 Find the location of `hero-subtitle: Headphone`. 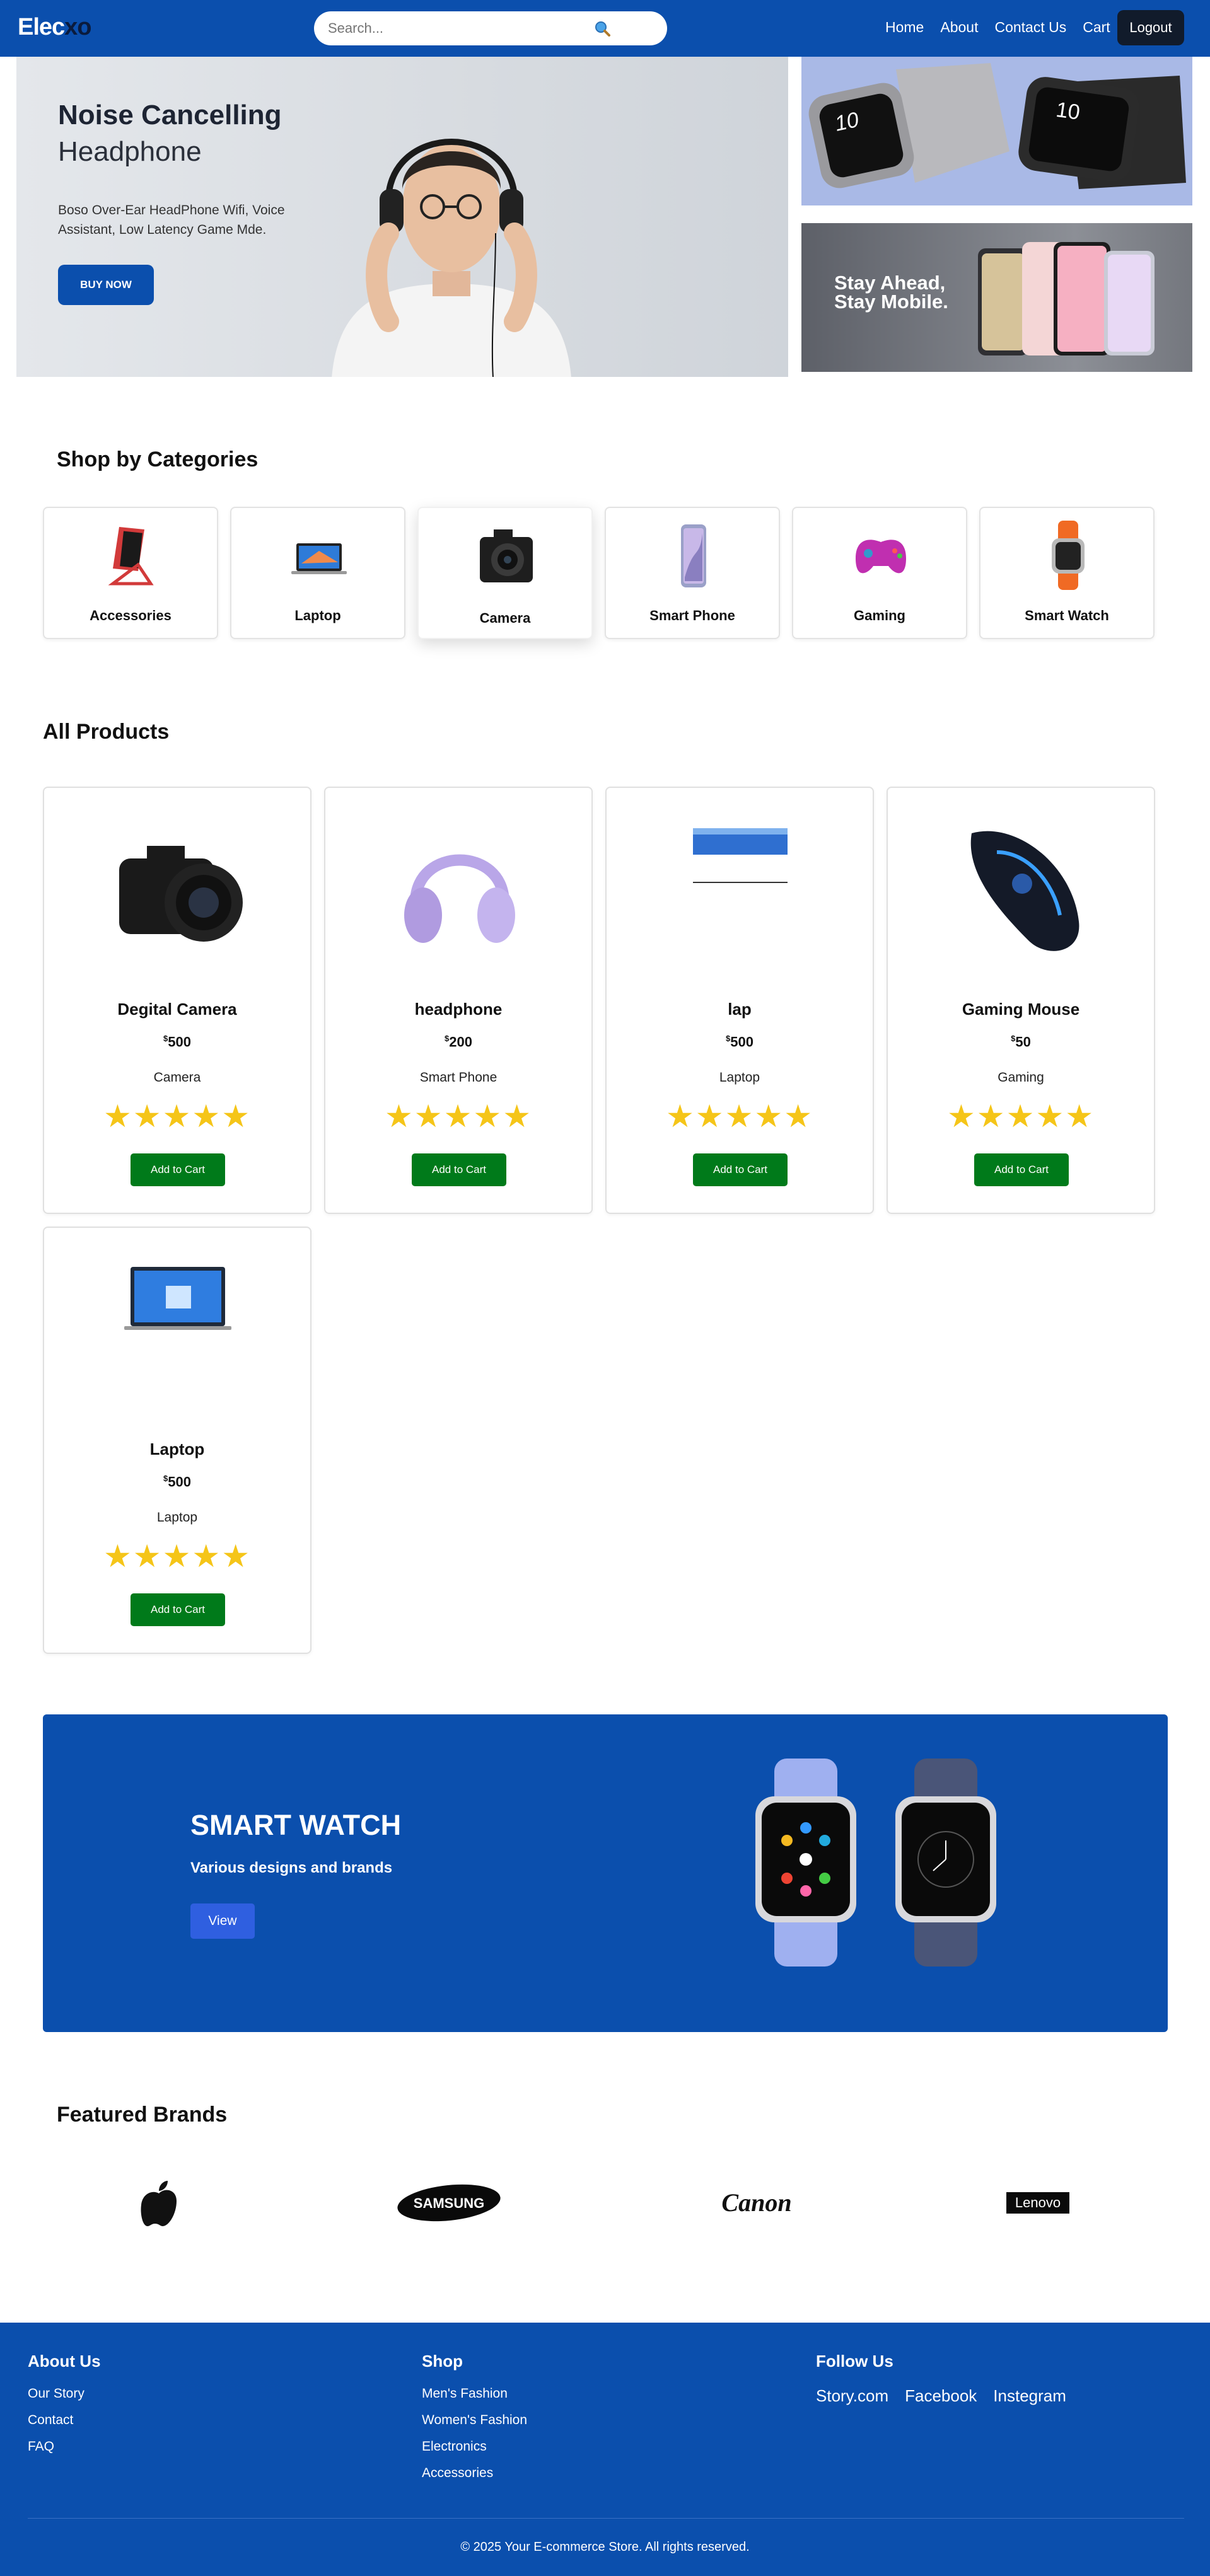

hero-subtitle: Headphone is located at coordinates (130, 151).